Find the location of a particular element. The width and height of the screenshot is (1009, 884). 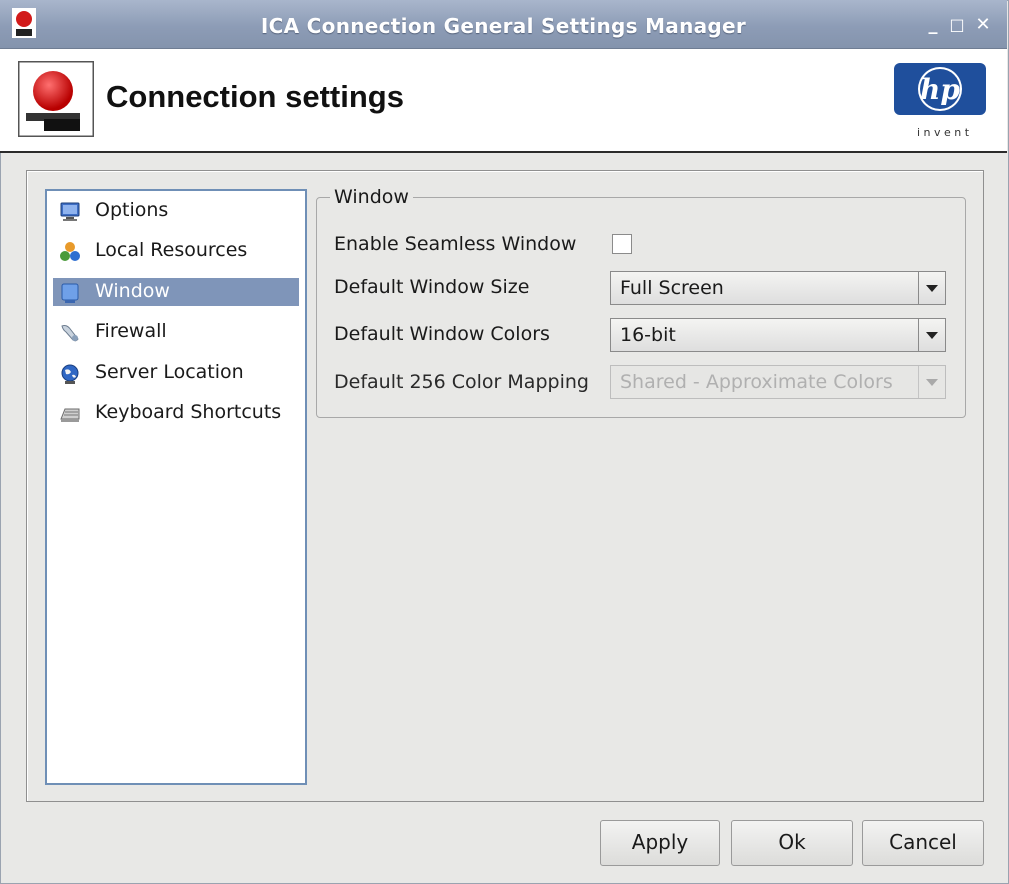

nav-item-keyboard-shortcuts: Keyboard Shortcuts is located at coordinates (176, 413).